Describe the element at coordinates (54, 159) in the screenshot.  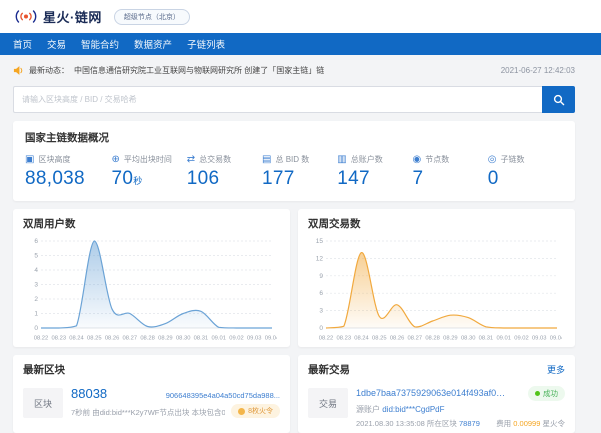
I see `stat-label: 区块高度` at that location.